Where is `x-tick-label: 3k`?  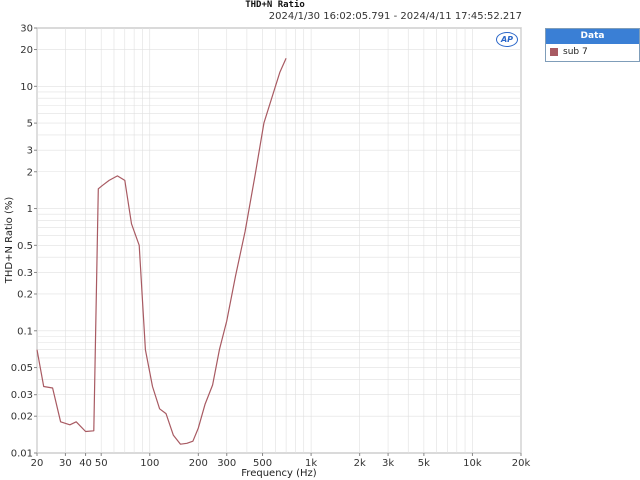 x-tick-label: 3k is located at coordinates (388, 463).